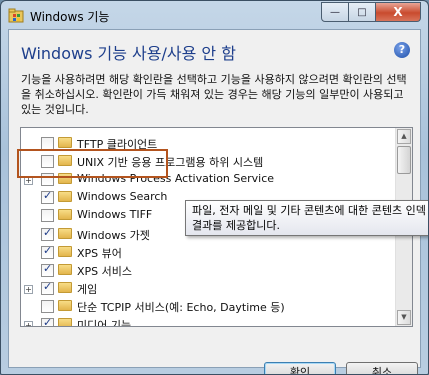  I want to click on close-button: X, so click(398, 12).